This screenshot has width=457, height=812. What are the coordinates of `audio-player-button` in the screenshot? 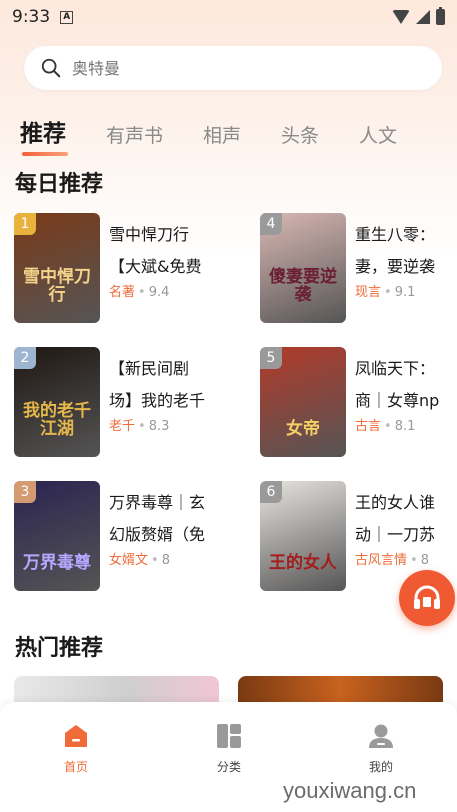 It's located at (427, 598).